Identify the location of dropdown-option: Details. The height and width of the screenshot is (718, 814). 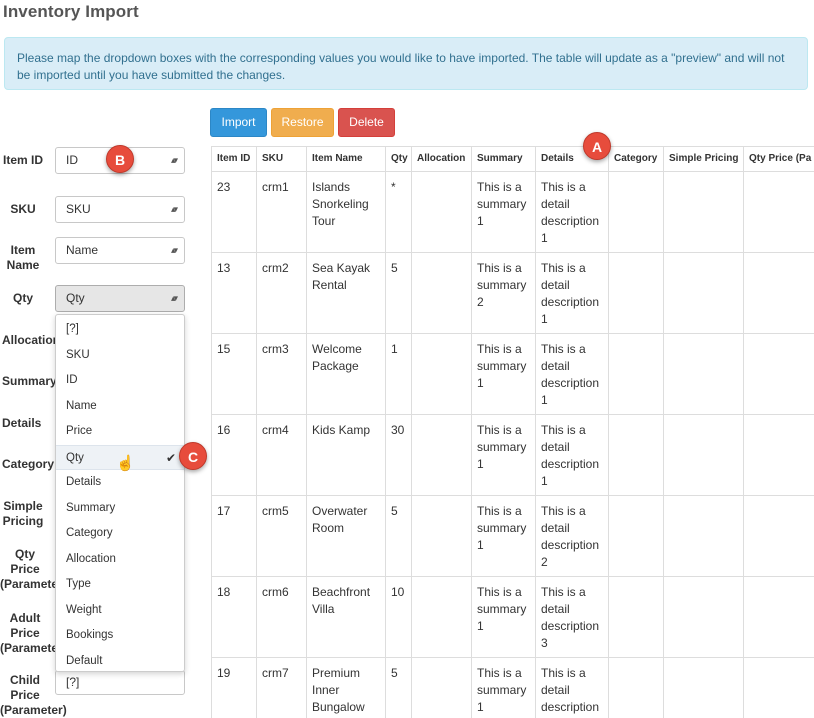
(120, 483).